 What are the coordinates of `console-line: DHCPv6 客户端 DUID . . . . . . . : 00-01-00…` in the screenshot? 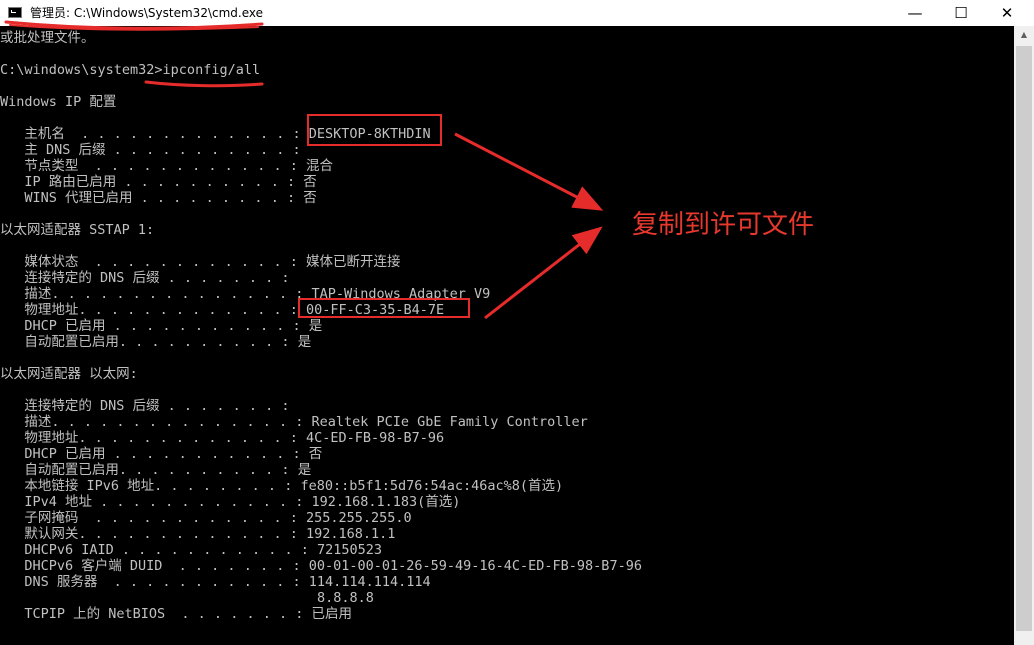 It's located at (321, 566).